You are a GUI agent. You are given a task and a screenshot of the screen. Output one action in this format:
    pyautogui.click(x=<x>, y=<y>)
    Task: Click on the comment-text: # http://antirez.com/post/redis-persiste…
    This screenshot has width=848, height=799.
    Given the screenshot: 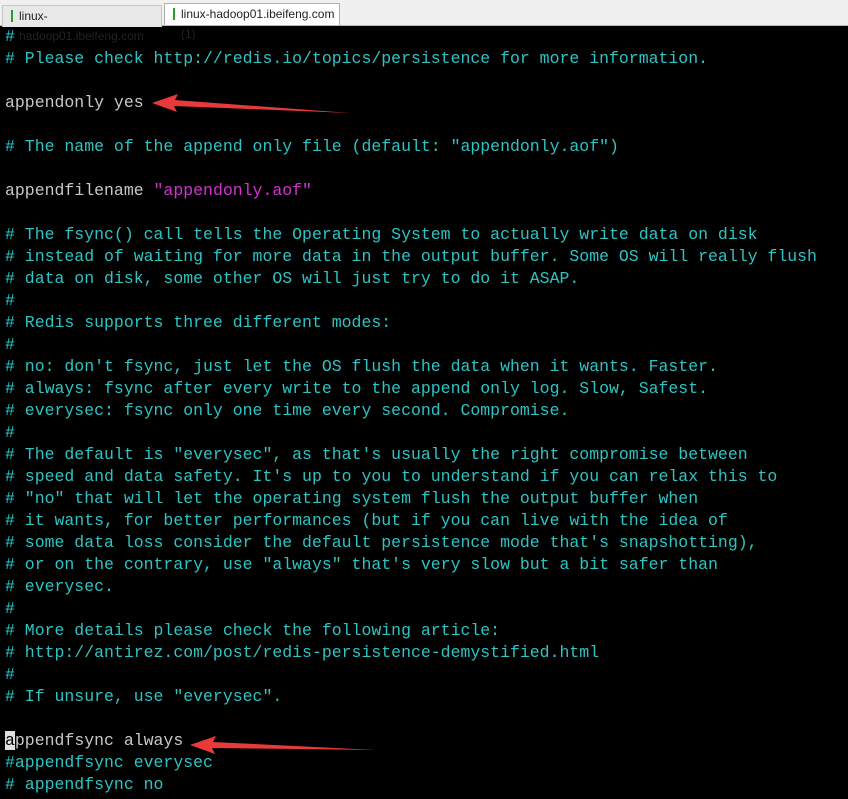 What is the action you would take?
    pyautogui.click(x=302, y=652)
    